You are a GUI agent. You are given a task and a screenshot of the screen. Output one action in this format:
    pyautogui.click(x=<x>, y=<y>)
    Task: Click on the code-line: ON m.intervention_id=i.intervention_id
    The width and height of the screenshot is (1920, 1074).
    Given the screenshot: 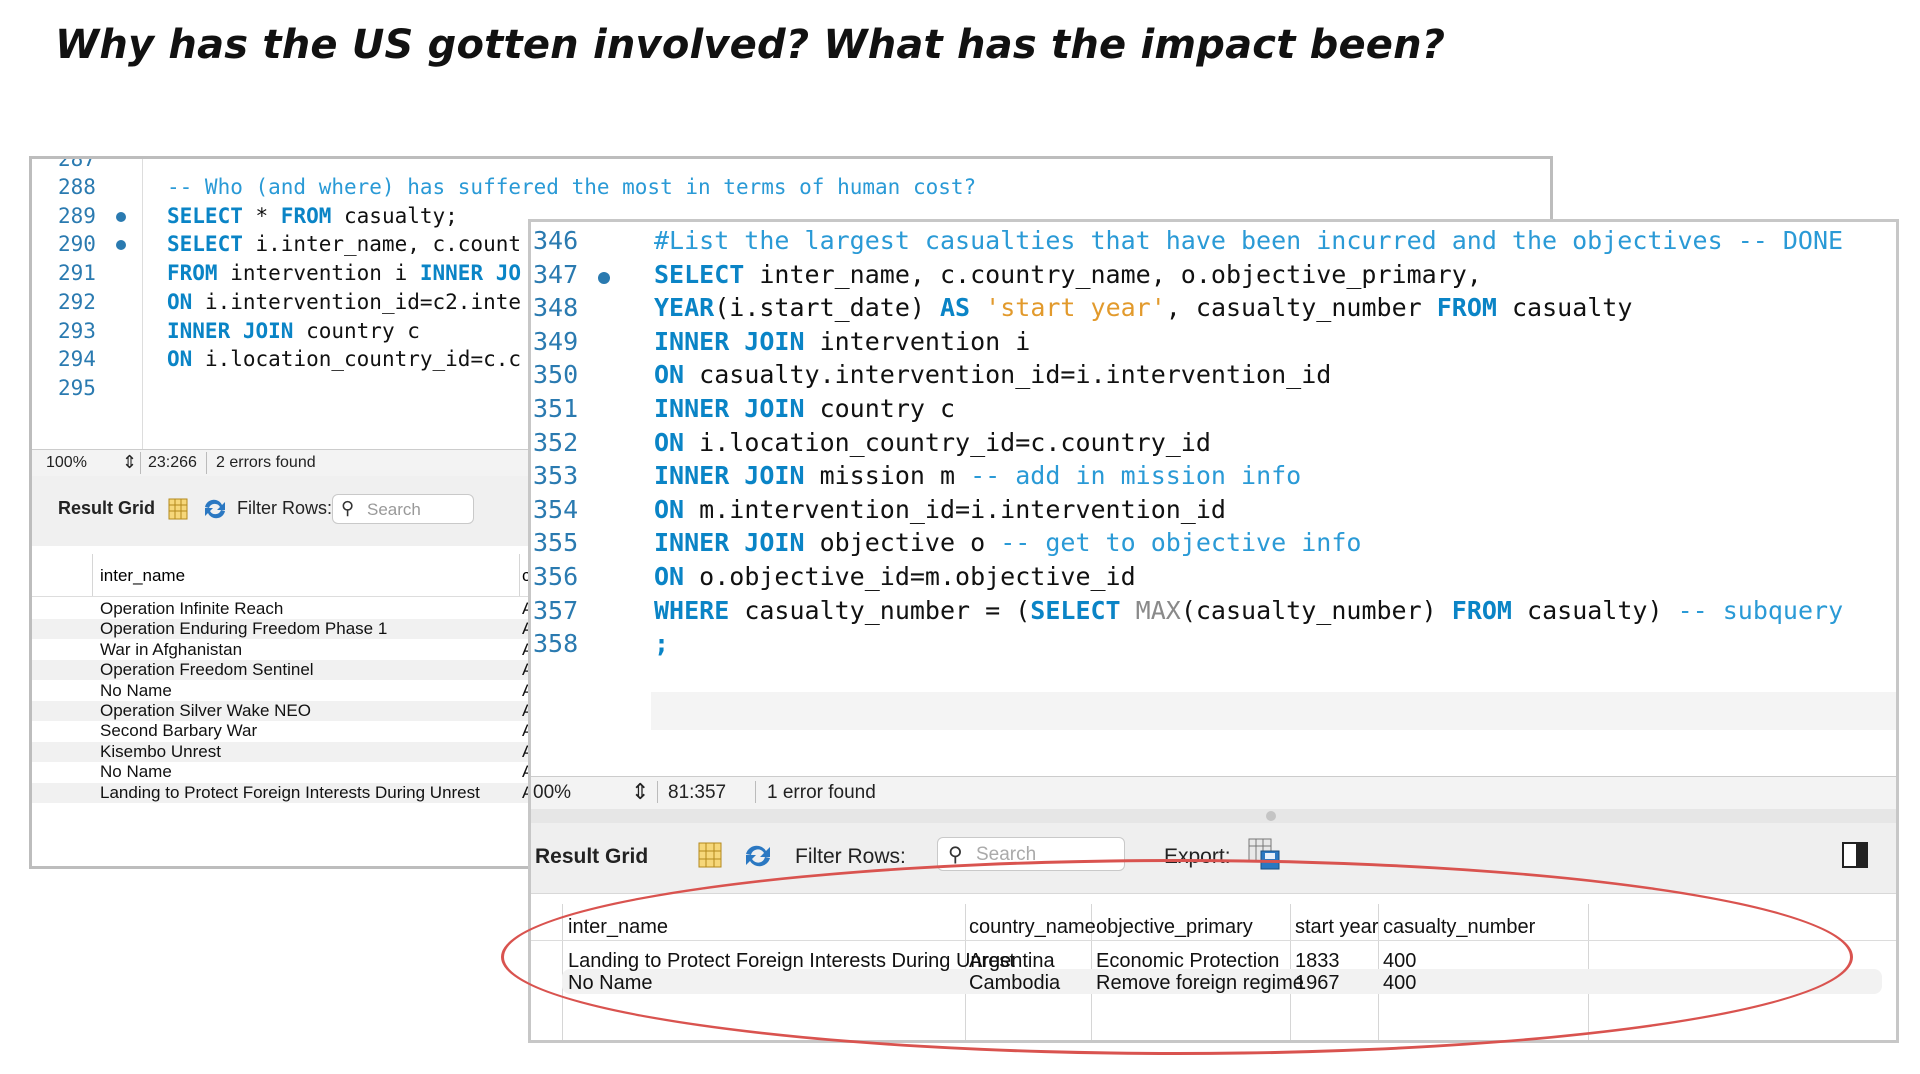 What is the action you would take?
    pyautogui.click(x=940, y=509)
    